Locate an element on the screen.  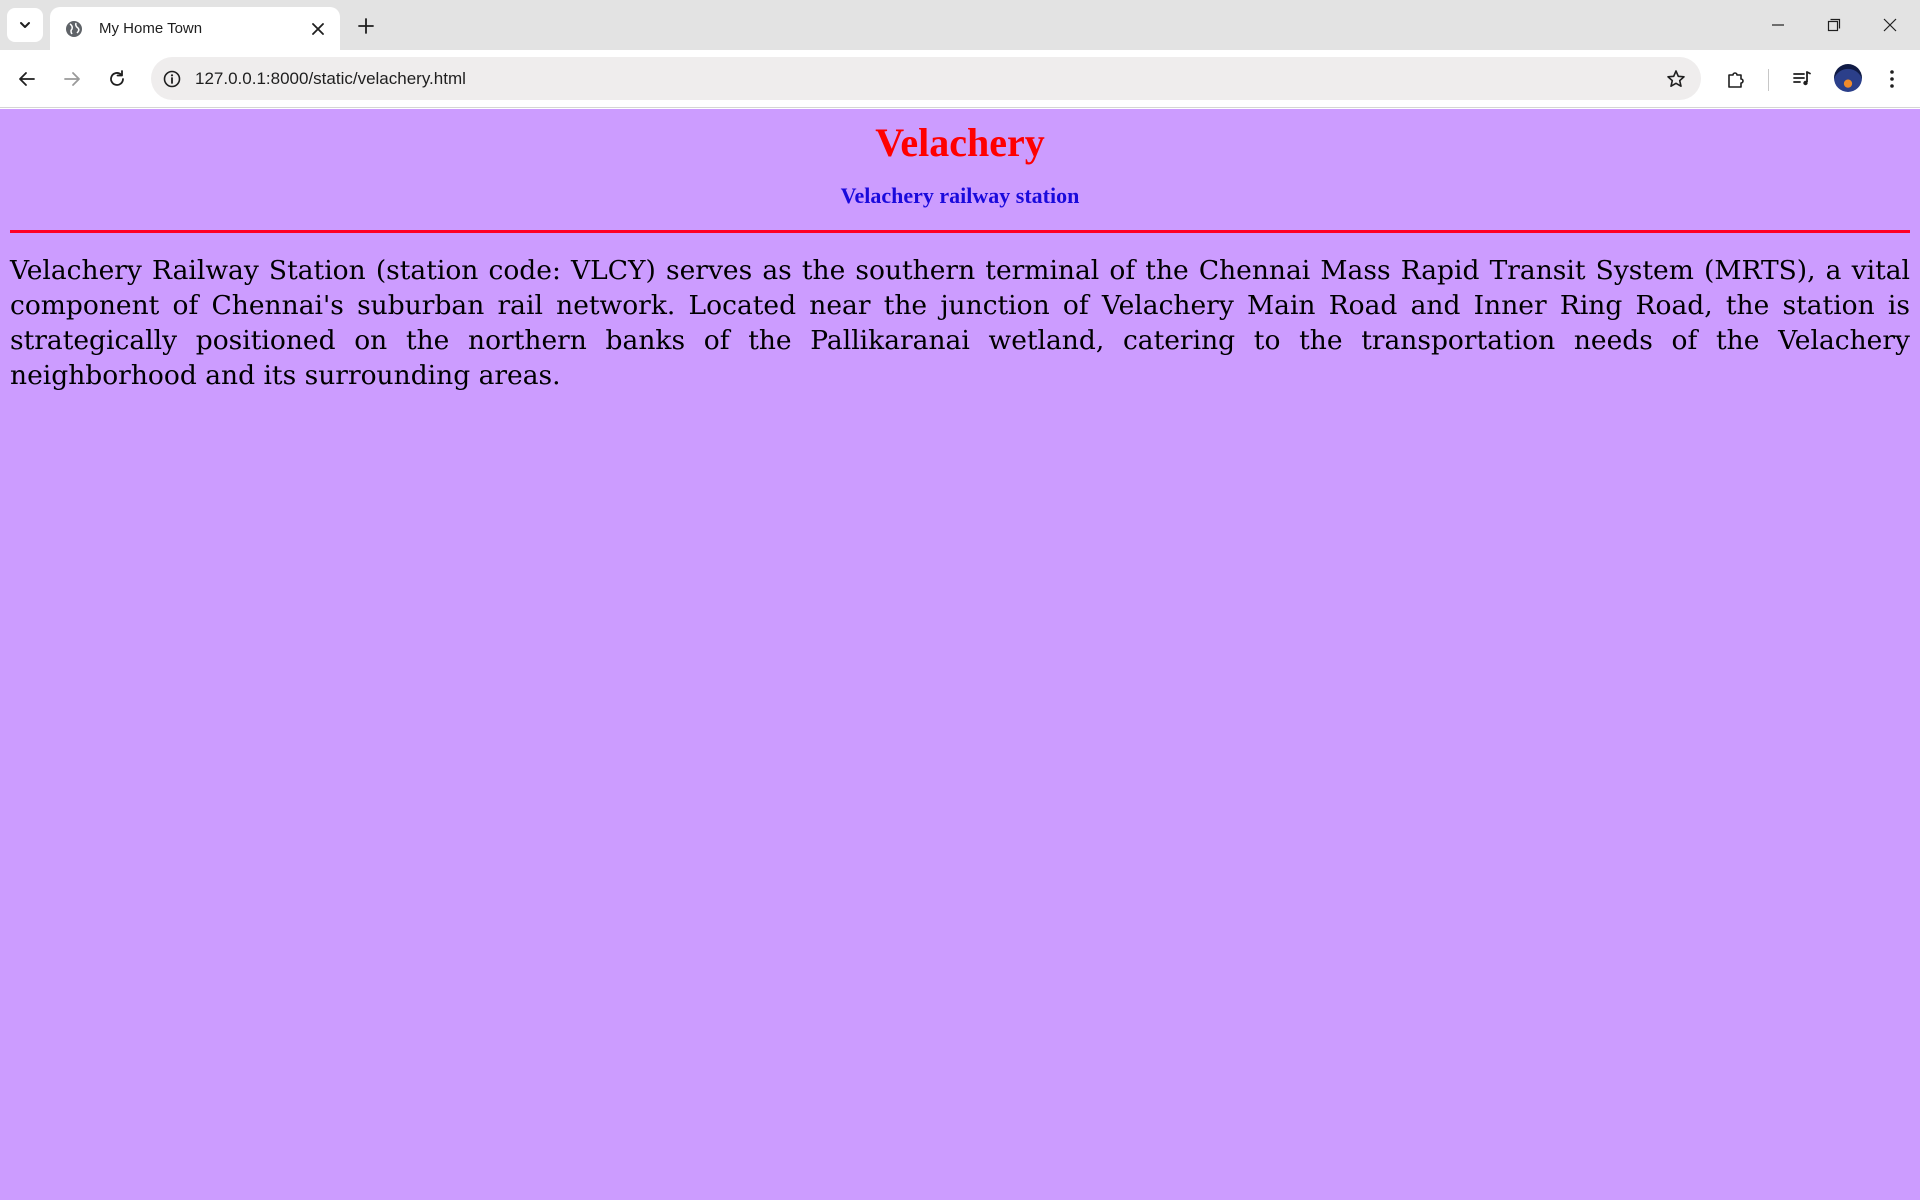
reload-icon is located at coordinates (117, 78).